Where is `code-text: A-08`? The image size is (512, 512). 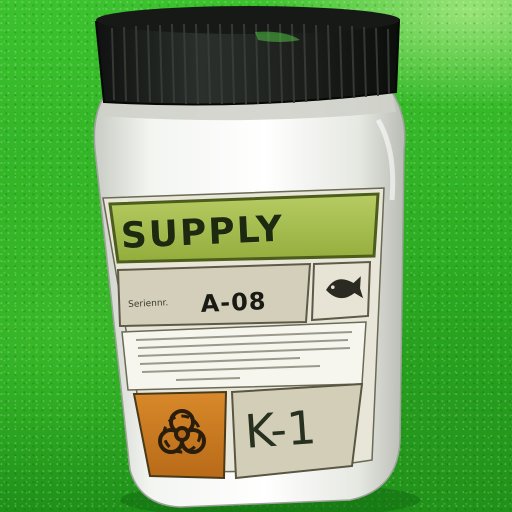
code-text: A-08 is located at coordinates (234, 302).